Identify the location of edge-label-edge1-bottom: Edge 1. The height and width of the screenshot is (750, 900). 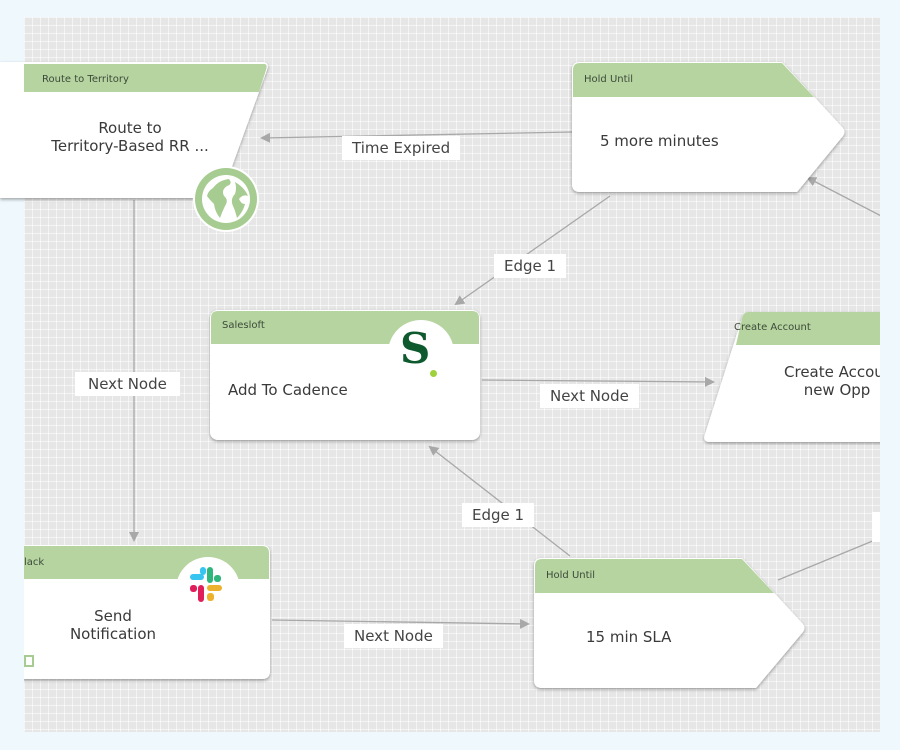
(498, 515).